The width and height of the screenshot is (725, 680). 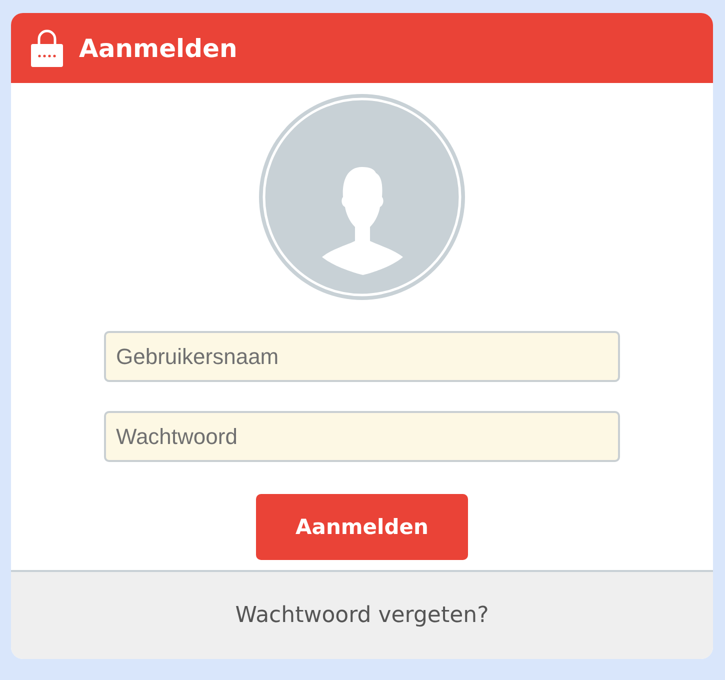 What do you see at coordinates (158, 48) in the screenshot?
I see `header-title: Aanmelden` at bounding box center [158, 48].